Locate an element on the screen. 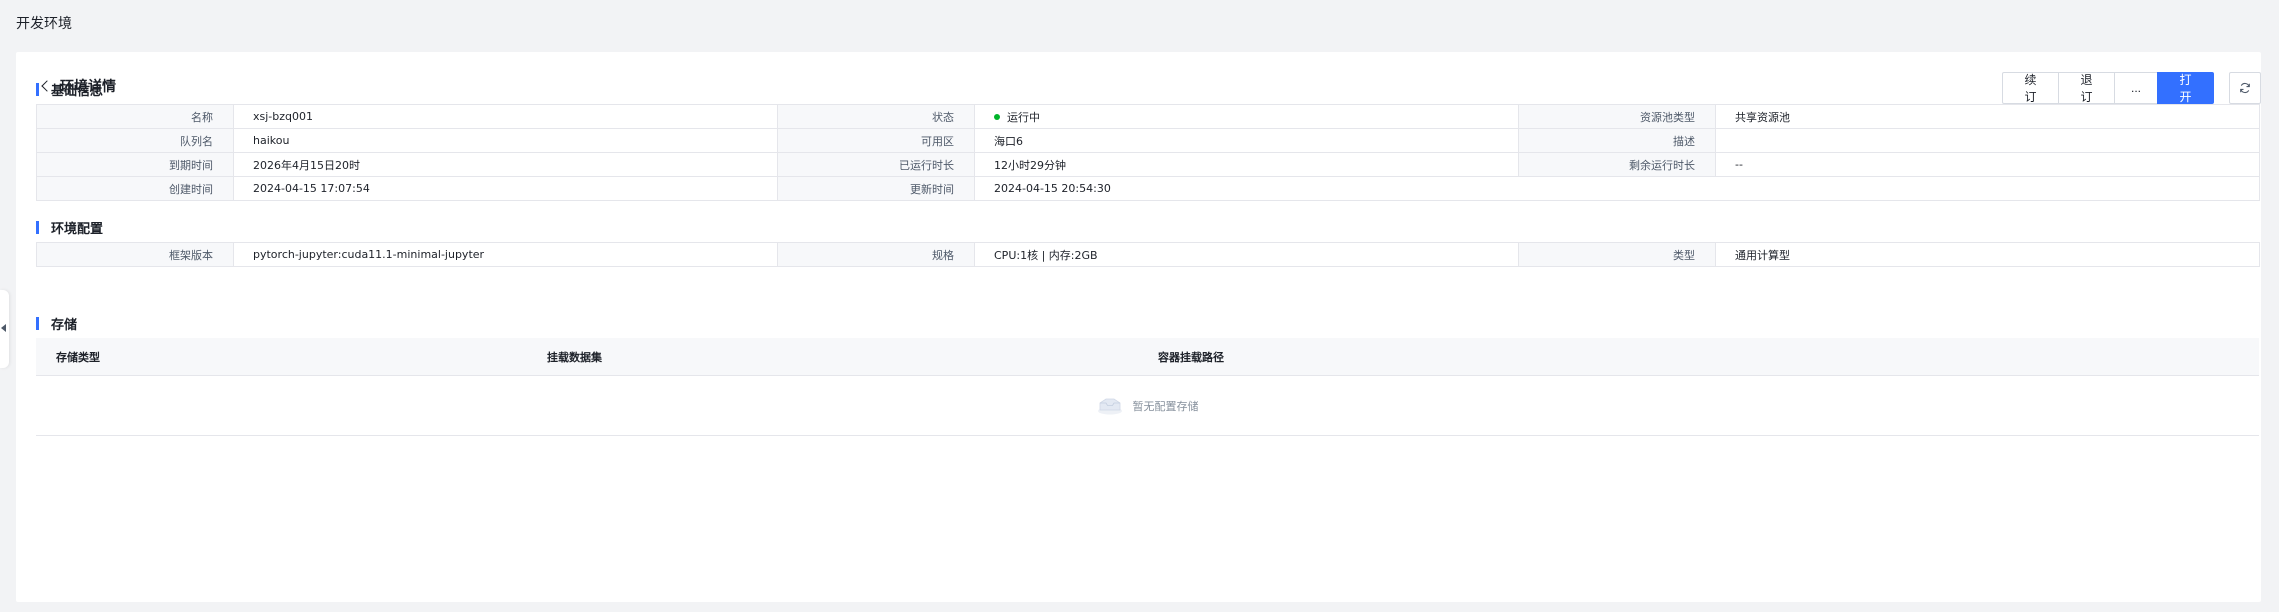 The width and height of the screenshot is (2279, 612). storage-section-title: 存储 is located at coordinates (56, 323).